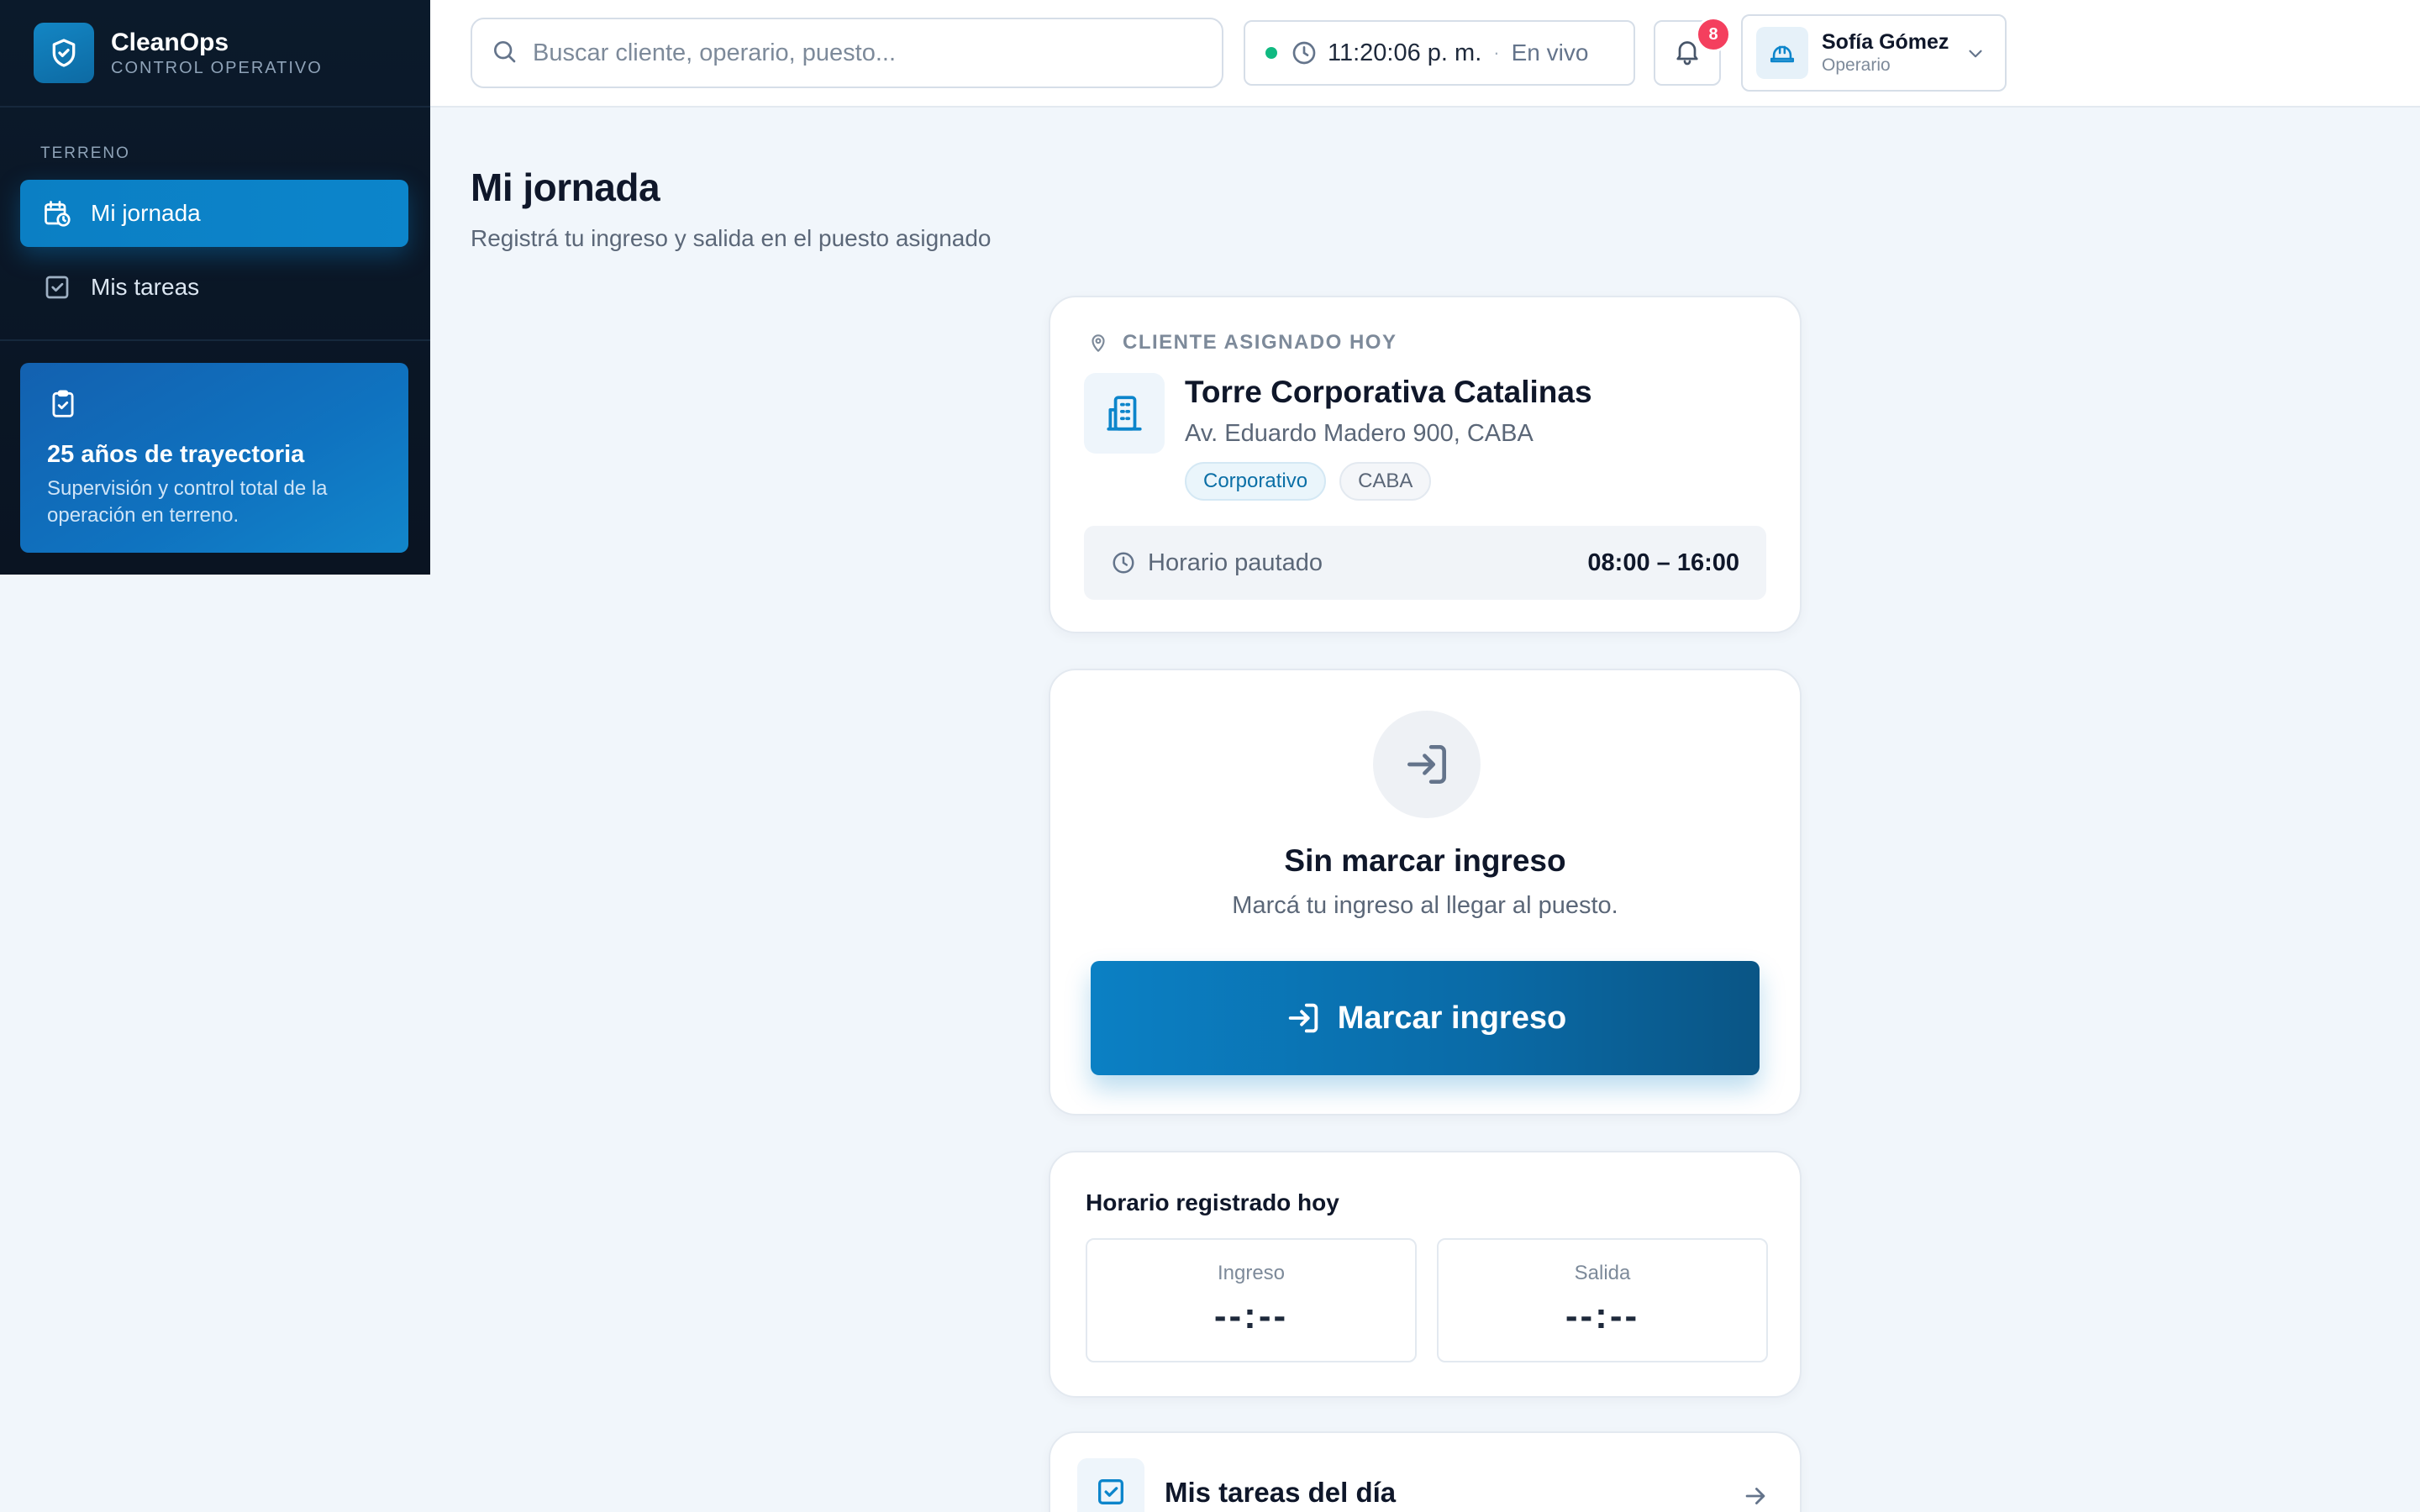 The image size is (2420, 1512). I want to click on live-clock: 11:20:06 p. m. · En vivo, so click(1439, 53).